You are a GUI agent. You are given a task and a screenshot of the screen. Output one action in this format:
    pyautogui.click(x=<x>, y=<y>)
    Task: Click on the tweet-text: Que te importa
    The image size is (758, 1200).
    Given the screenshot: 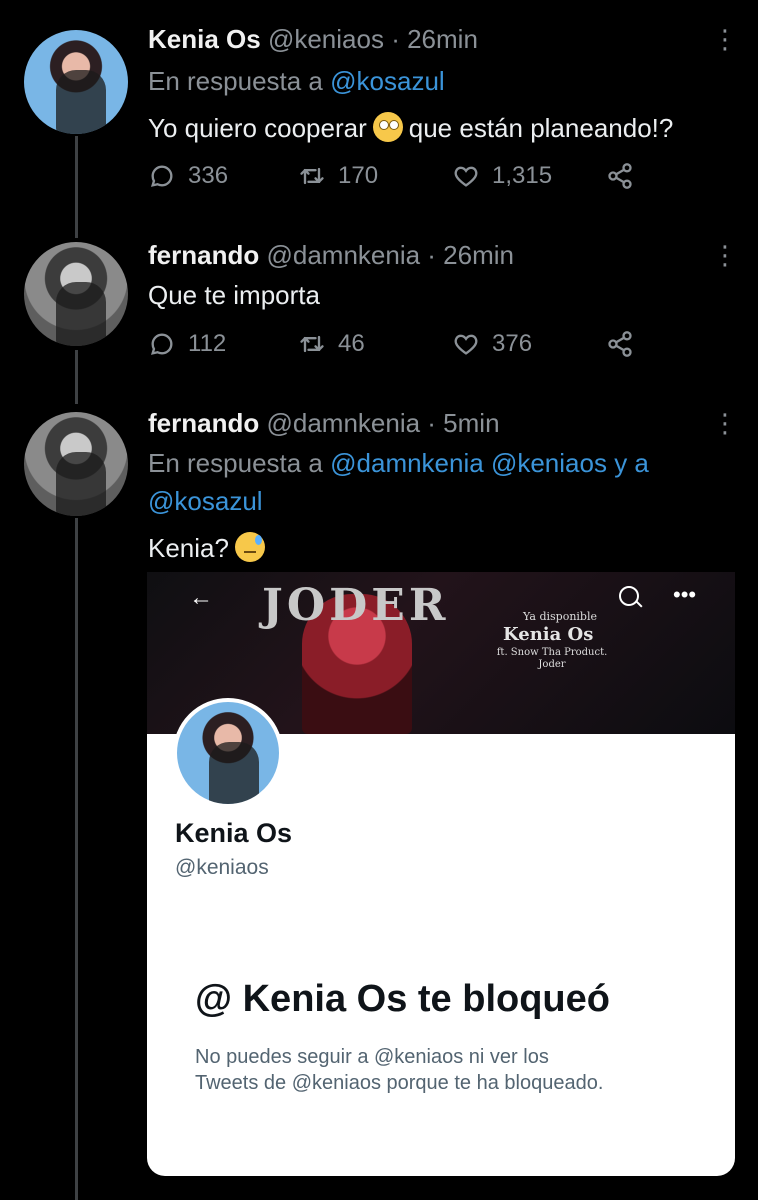 What is the action you would take?
    pyautogui.click(x=234, y=295)
    